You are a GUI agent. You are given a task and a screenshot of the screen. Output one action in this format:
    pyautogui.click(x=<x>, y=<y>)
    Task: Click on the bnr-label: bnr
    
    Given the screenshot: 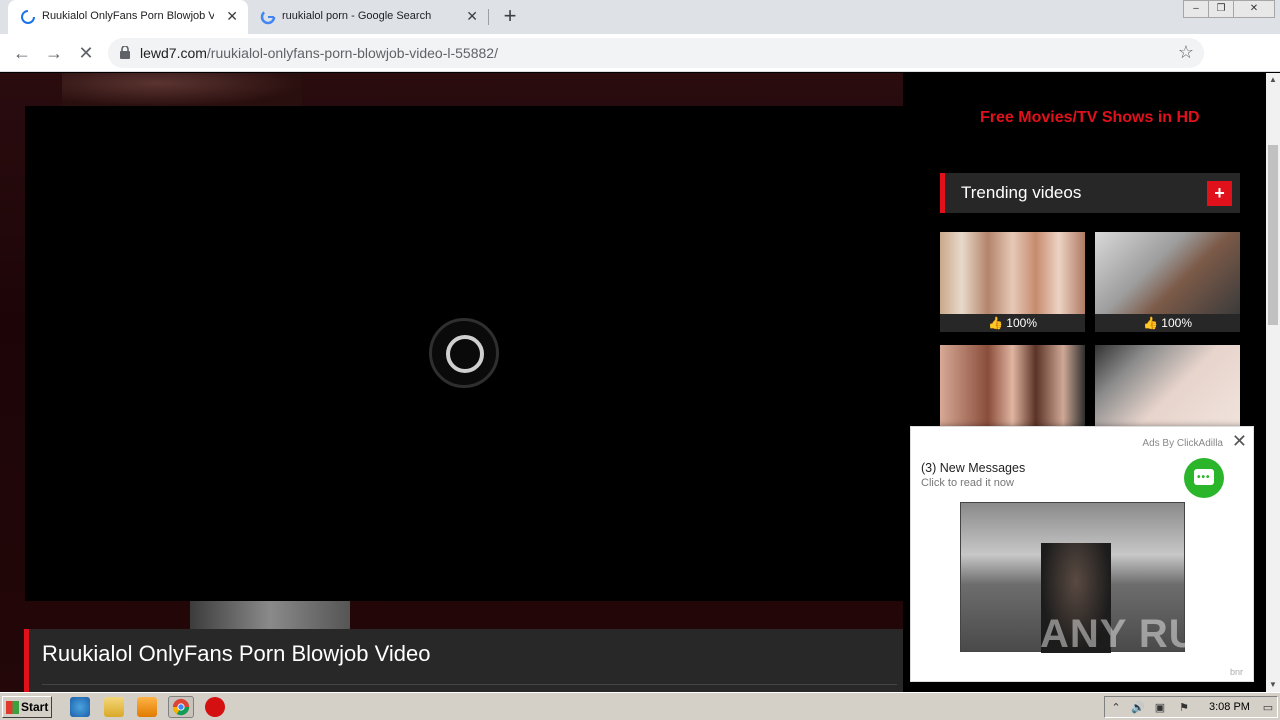 What is the action you would take?
    pyautogui.click(x=1236, y=672)
    